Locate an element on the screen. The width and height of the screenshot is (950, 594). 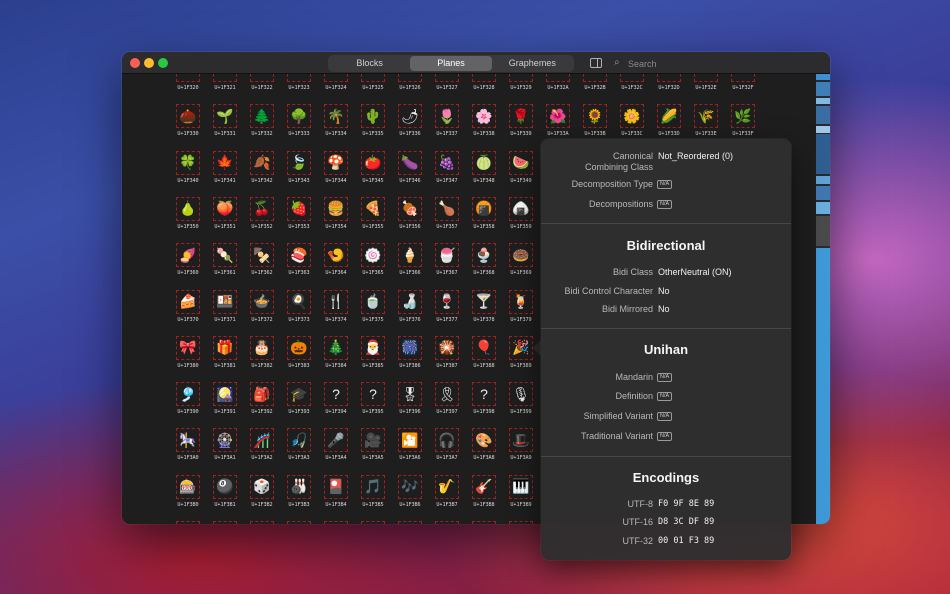
character-cell: 🎗 U+1F397 is located at coordinates (447, 404).